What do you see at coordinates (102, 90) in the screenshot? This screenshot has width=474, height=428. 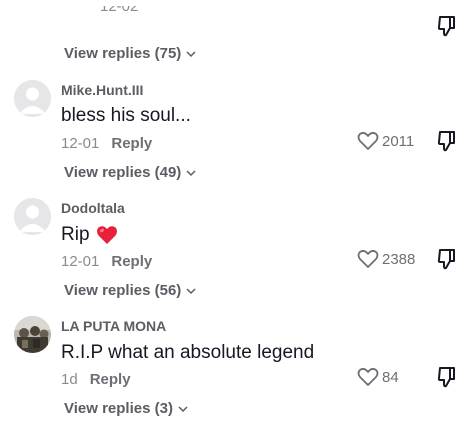 I see `username: Mike.Hunt.III` at bounding box center [102, 90].